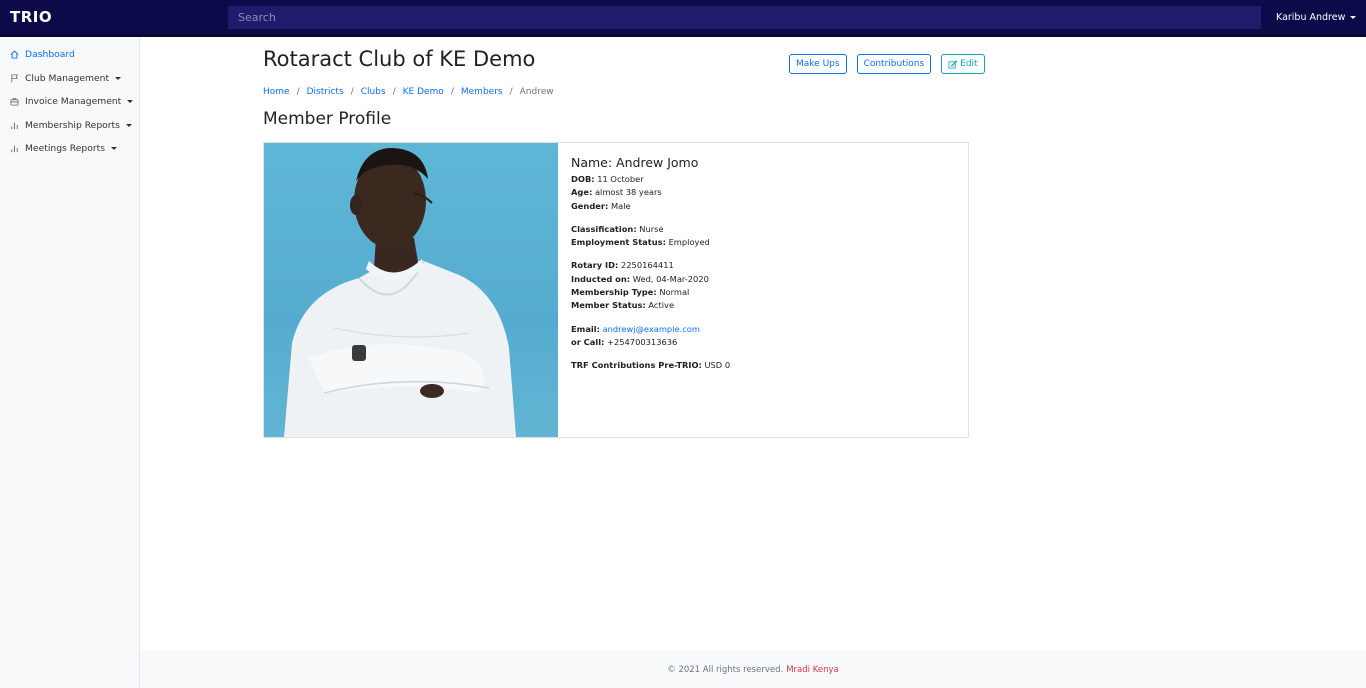 This screenshot has height=688, width=1366. I want to click on breadcrumb-home: Home, so click(276, 92).